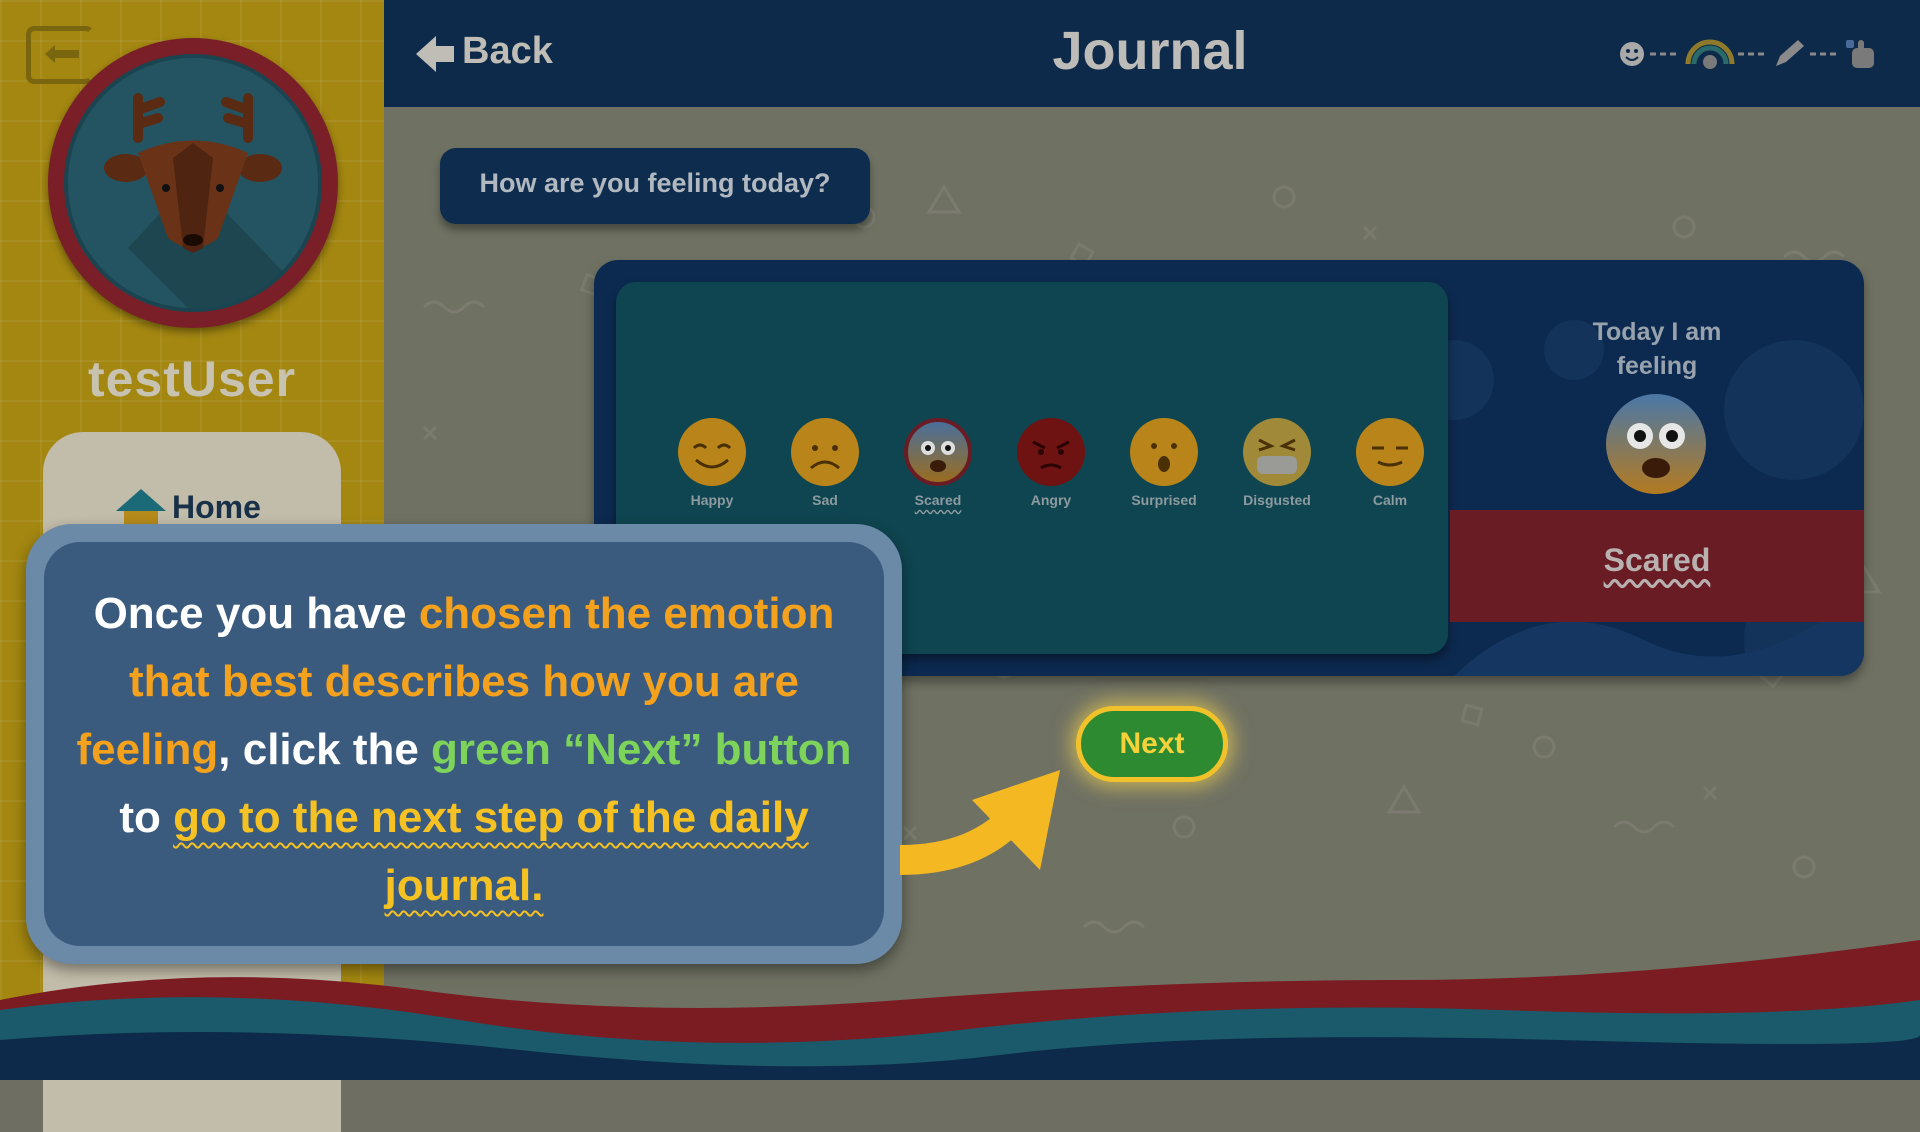 Image resolution: width=1920 pixels, height=1132 pixels. I want to click on emotion-label: Disgusted, so click(1277, 500).